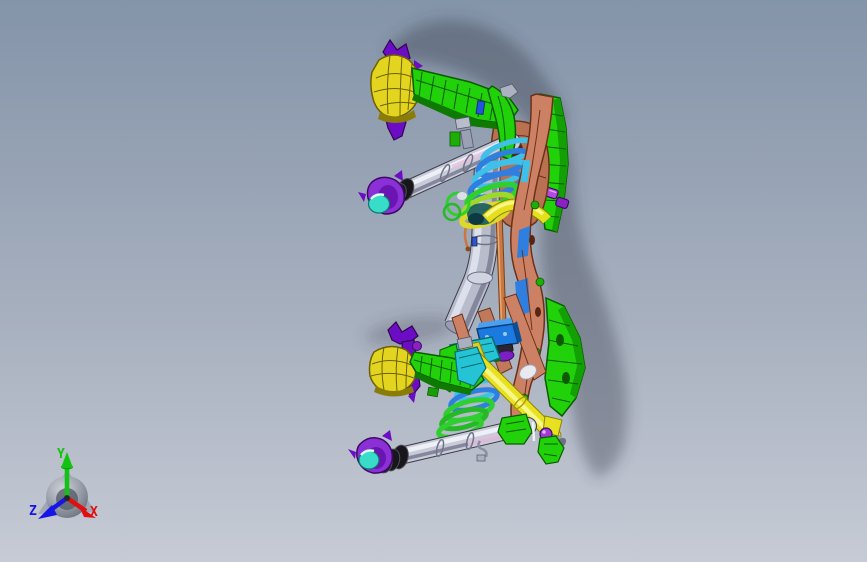 Image resolution: width=867 pixels, height=562 pixels. What do you see at coordinates (369, 459) in the screenshot?
I see `cv-cap-lower` at bounding box center [369, 459].